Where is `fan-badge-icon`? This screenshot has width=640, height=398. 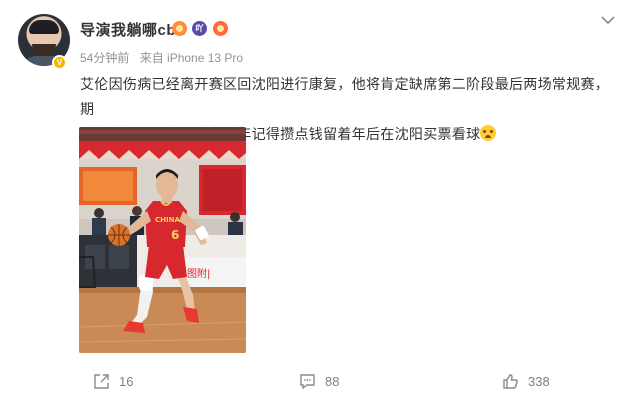 fan-badge-icon is located at coordinates (179, 28).